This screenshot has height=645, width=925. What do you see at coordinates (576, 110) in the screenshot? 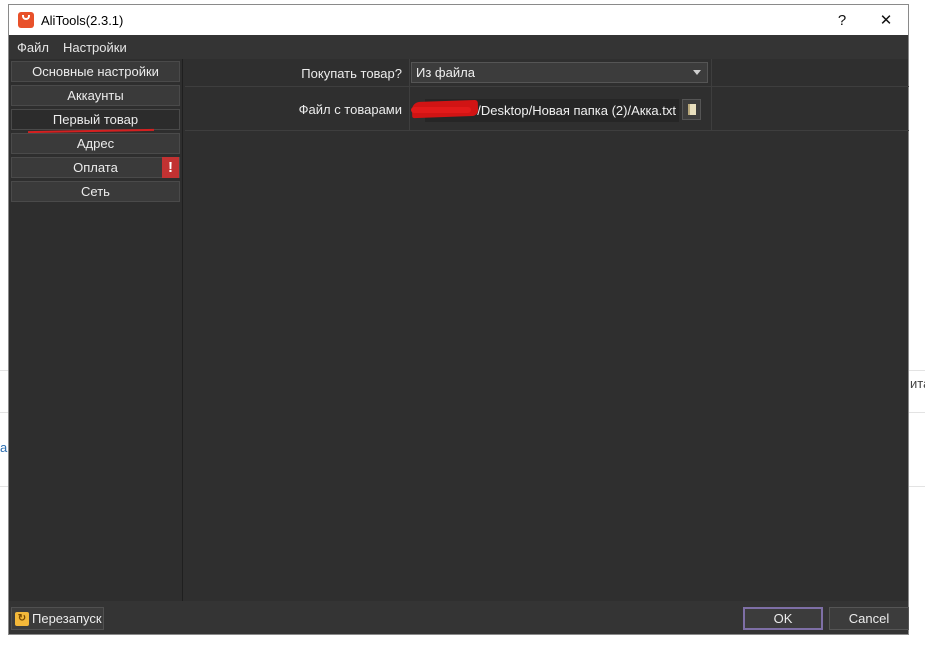
I see `file-path-text: /Desktop/Новая папка (2)/Акка.txt` at bounding box center [576, 110].